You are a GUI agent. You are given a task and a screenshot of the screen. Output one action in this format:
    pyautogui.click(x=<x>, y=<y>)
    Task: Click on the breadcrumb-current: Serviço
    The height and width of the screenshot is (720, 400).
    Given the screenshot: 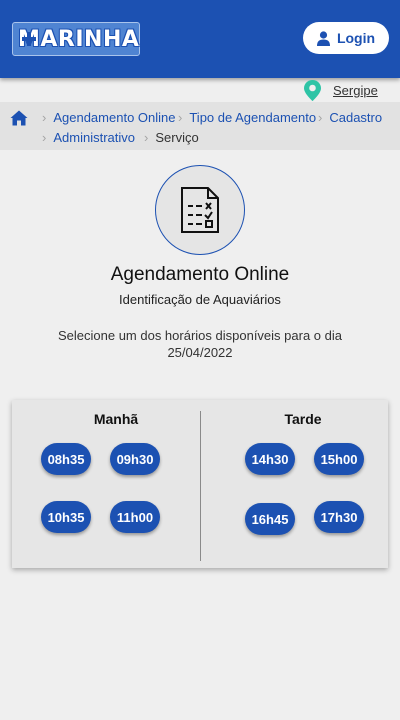 What is the action you would take?
    pyautogui.click(x=177, y=137)
    